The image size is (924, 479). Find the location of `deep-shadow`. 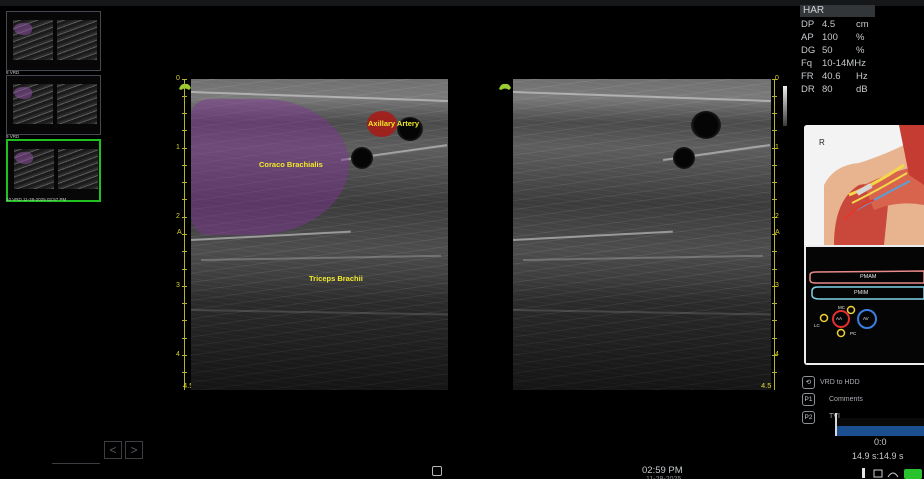

deep-shadow is located at coordinates (319, 334).